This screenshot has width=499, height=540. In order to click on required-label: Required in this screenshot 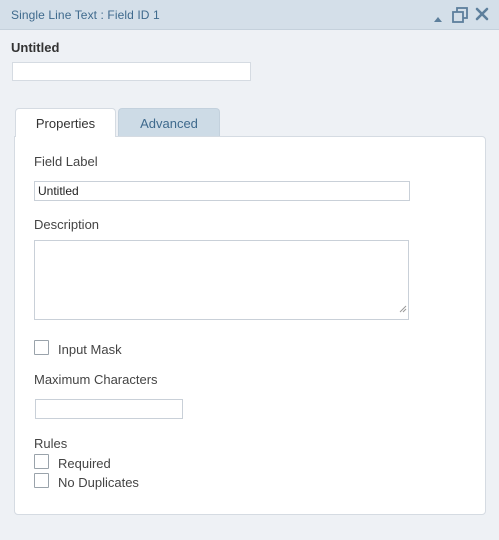, I will do `click(84, 463)`.